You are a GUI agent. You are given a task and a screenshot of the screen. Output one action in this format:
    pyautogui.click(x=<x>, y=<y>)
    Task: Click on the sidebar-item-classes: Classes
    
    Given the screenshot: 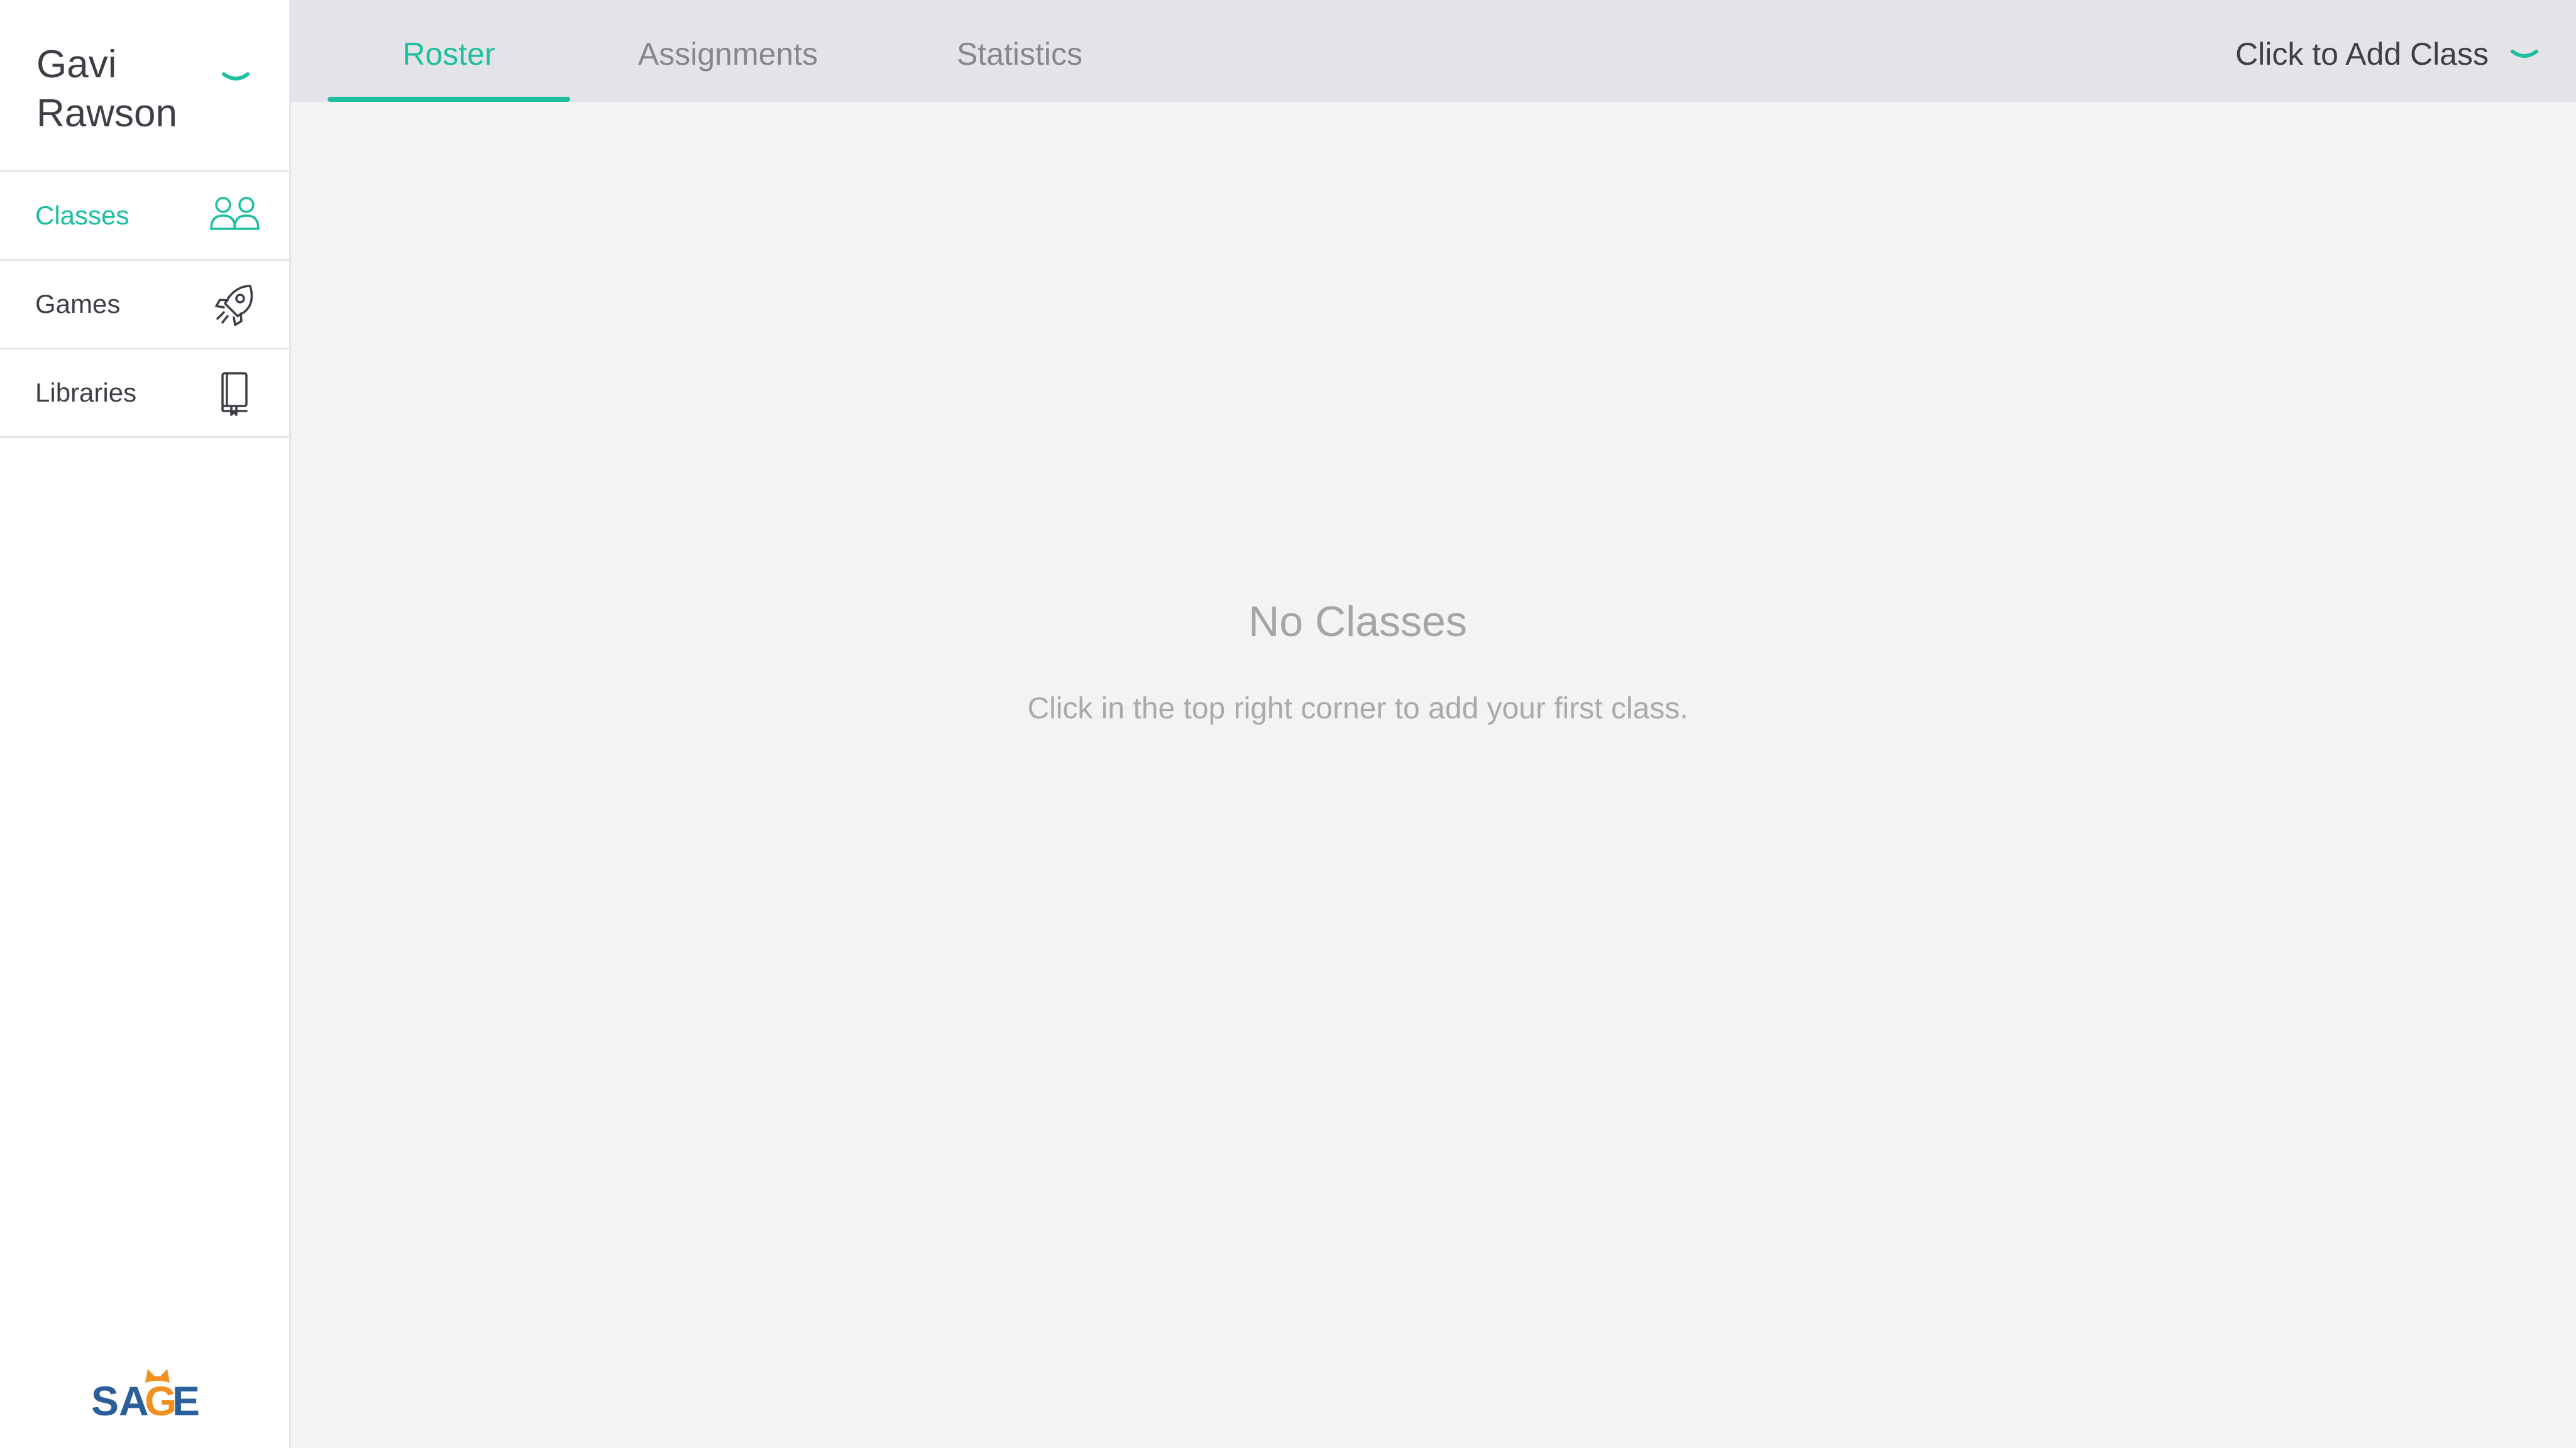 What is the action you would take?
    pyautogui.click(x=144, y=216)
    